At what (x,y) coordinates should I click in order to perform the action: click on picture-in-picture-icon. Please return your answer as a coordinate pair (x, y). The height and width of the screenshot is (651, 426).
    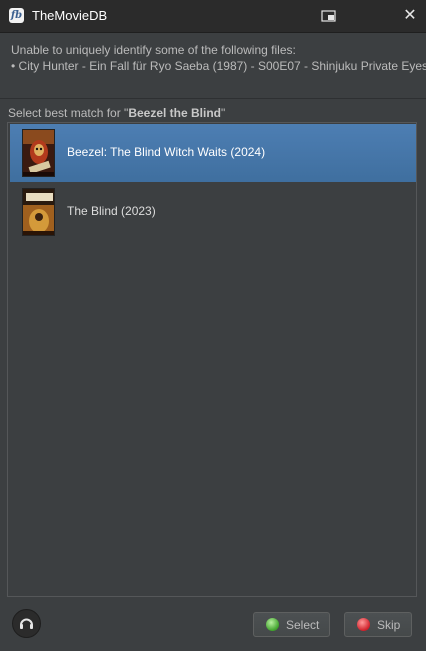
    Looking at the image, I should click on (328, 16).